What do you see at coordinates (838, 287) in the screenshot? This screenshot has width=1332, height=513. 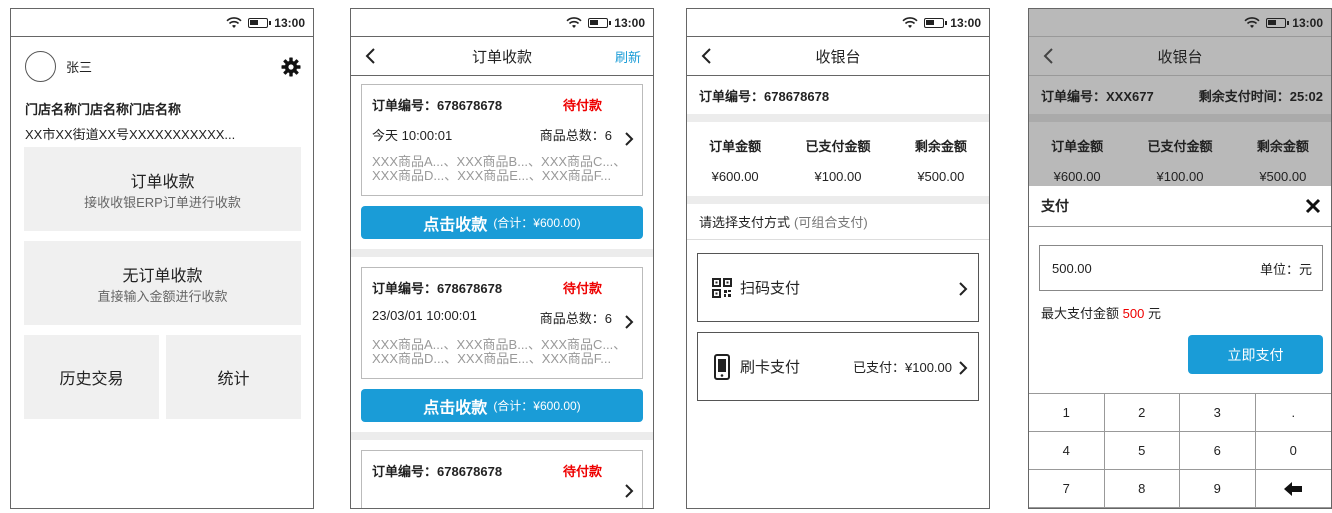 I see `scan-pay-option: 扫码支付` at bounding box center [838, 287].